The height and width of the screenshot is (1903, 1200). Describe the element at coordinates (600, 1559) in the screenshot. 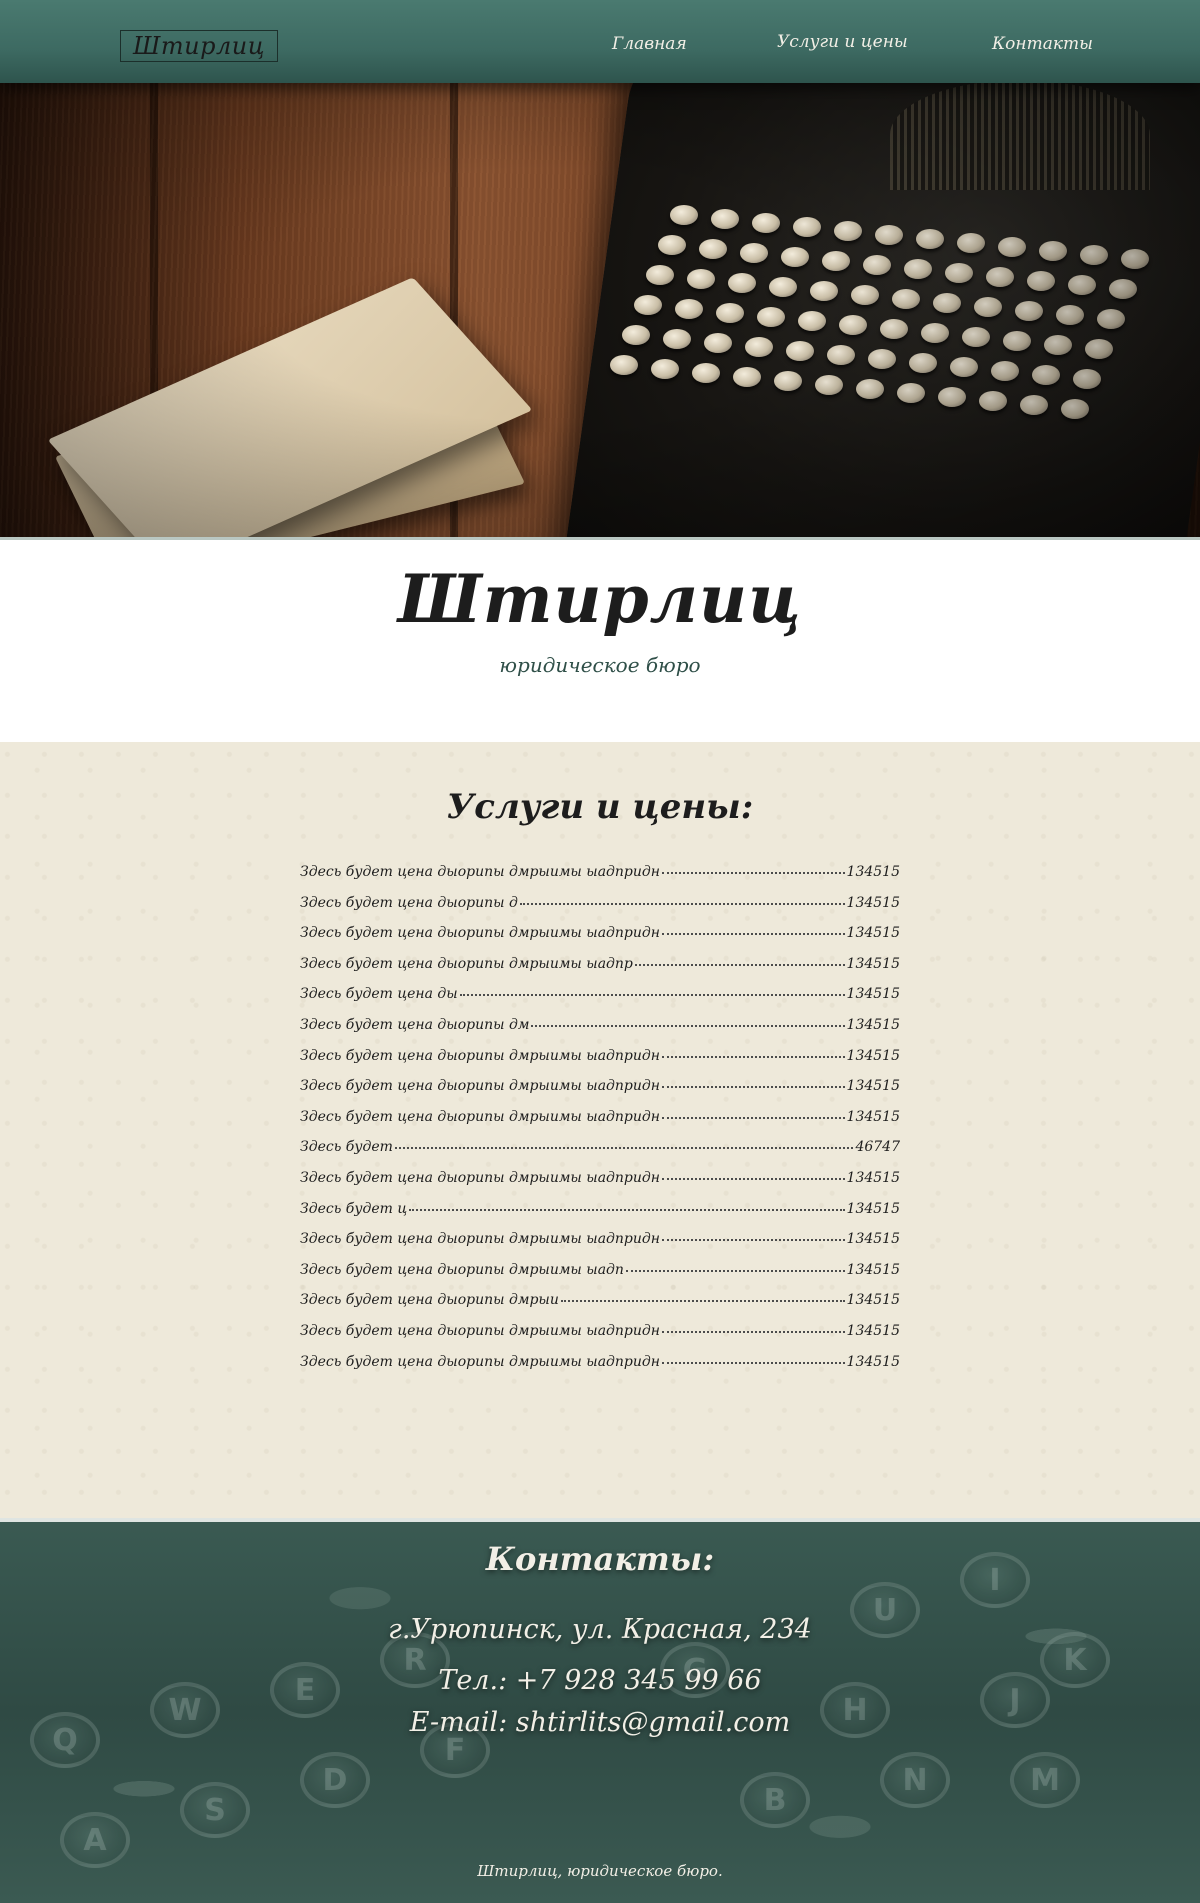

I see `contacts-title: Контакты:` at that location.